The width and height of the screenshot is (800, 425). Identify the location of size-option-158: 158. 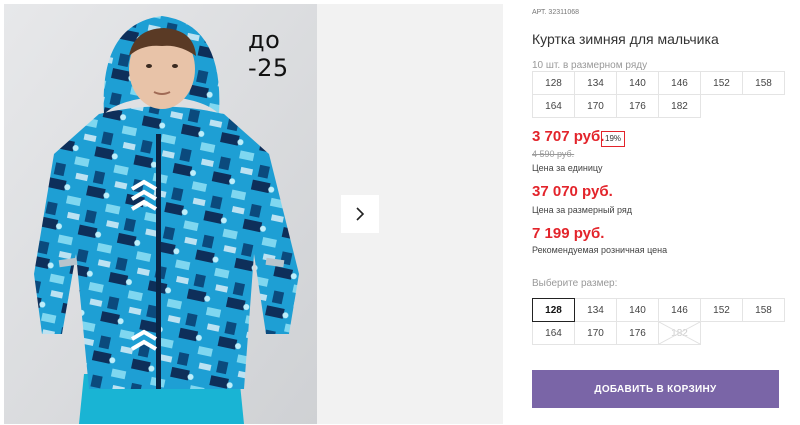
(763, 310).